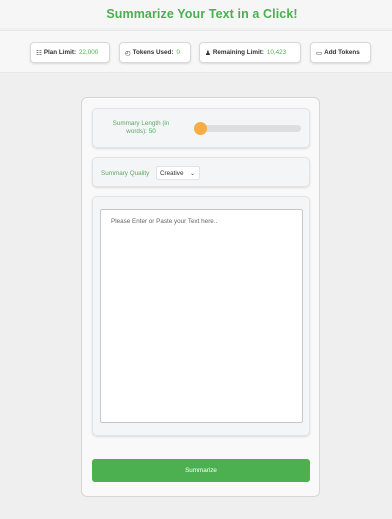 This screenshot has height=519, width=392. I want to click on summary-length-panel: Summary Length (in words): 50, so click(201, 128).